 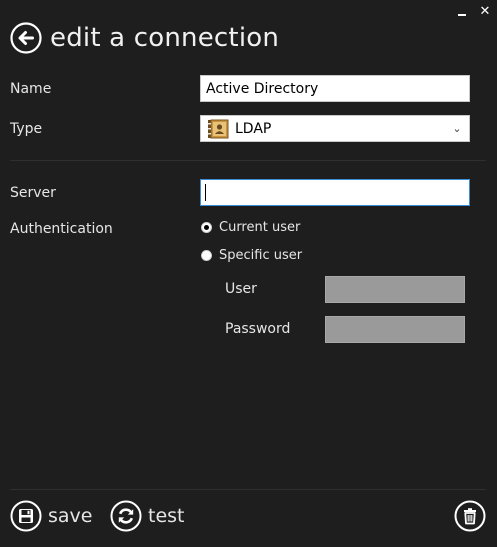 I want to click on delete-button, so click(x=470, y=516).